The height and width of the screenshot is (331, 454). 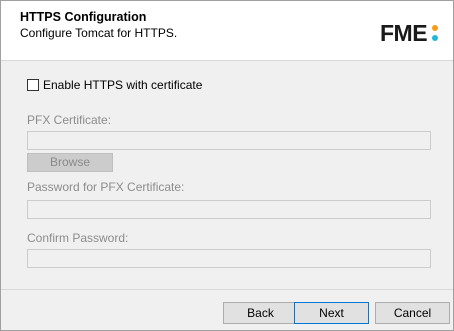 I want to click on logo-dot-blue, so click(x=435, y=38).